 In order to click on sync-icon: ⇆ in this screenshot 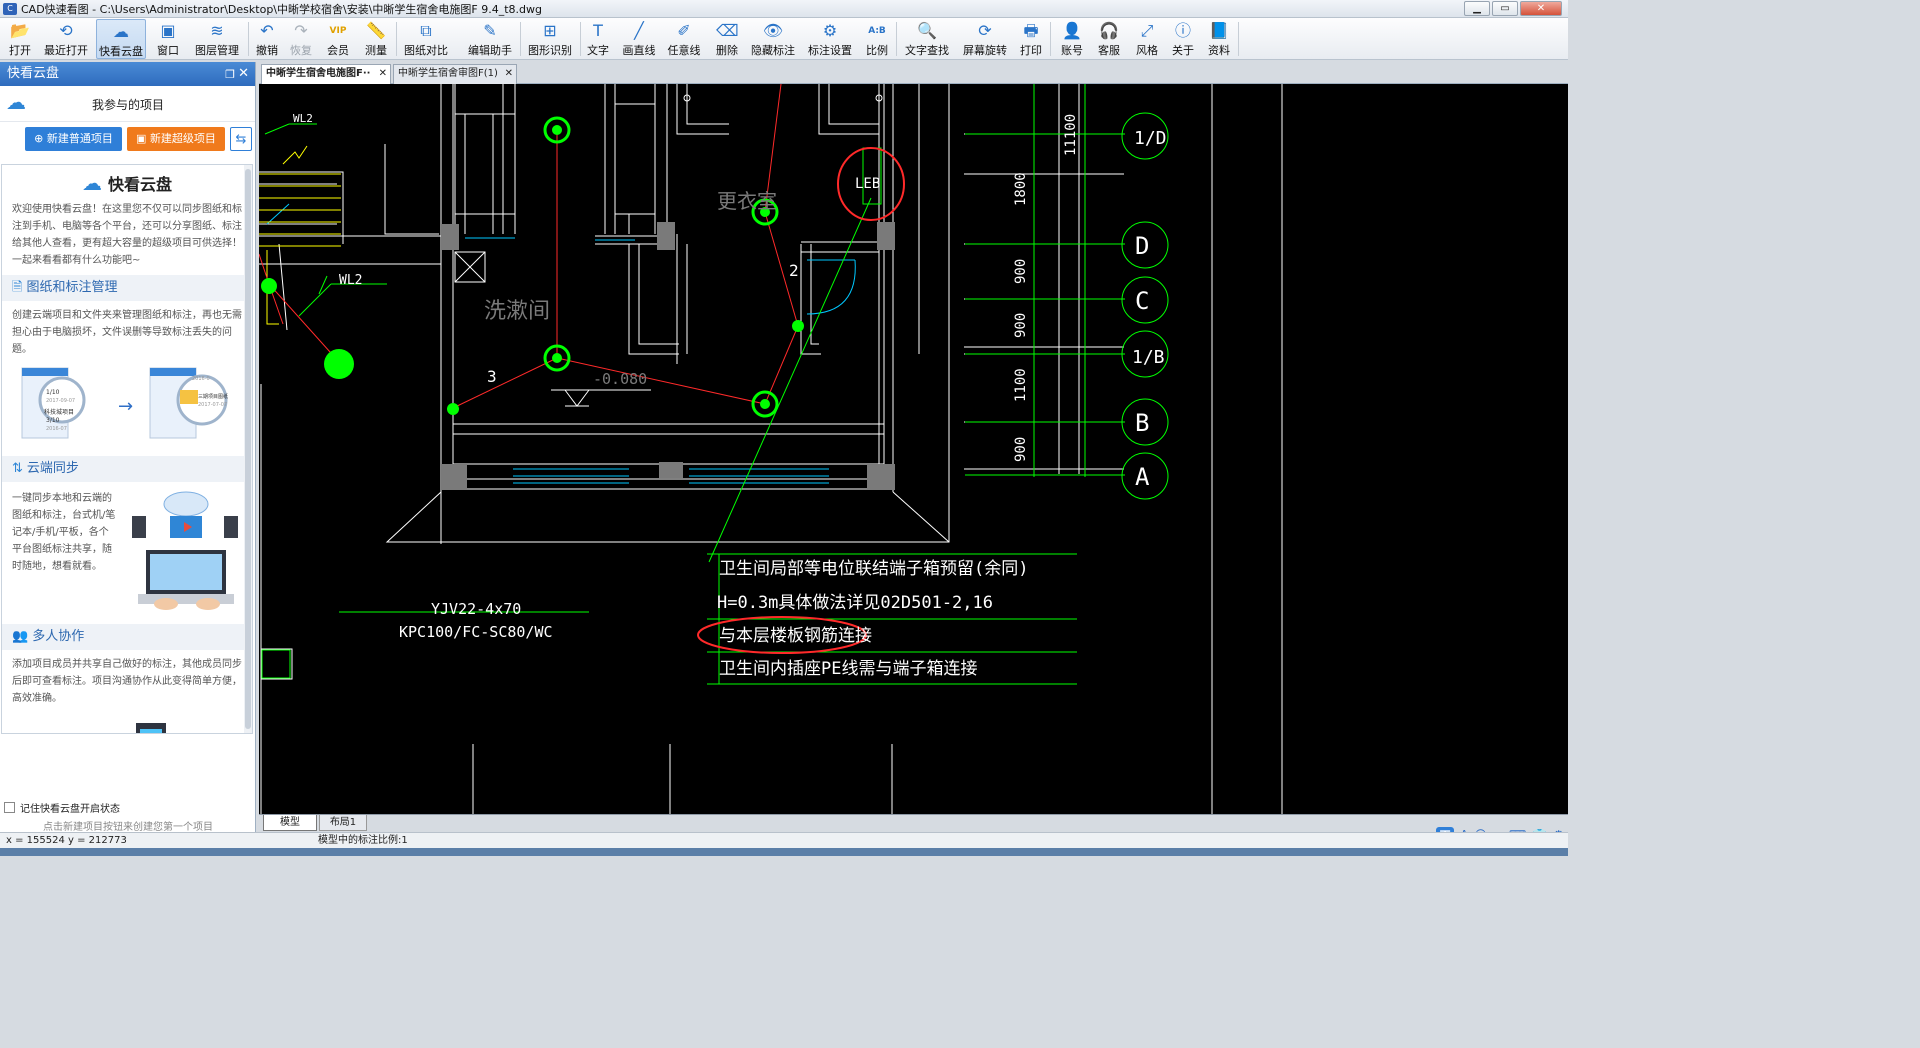, I will do `click(241, 139)`.